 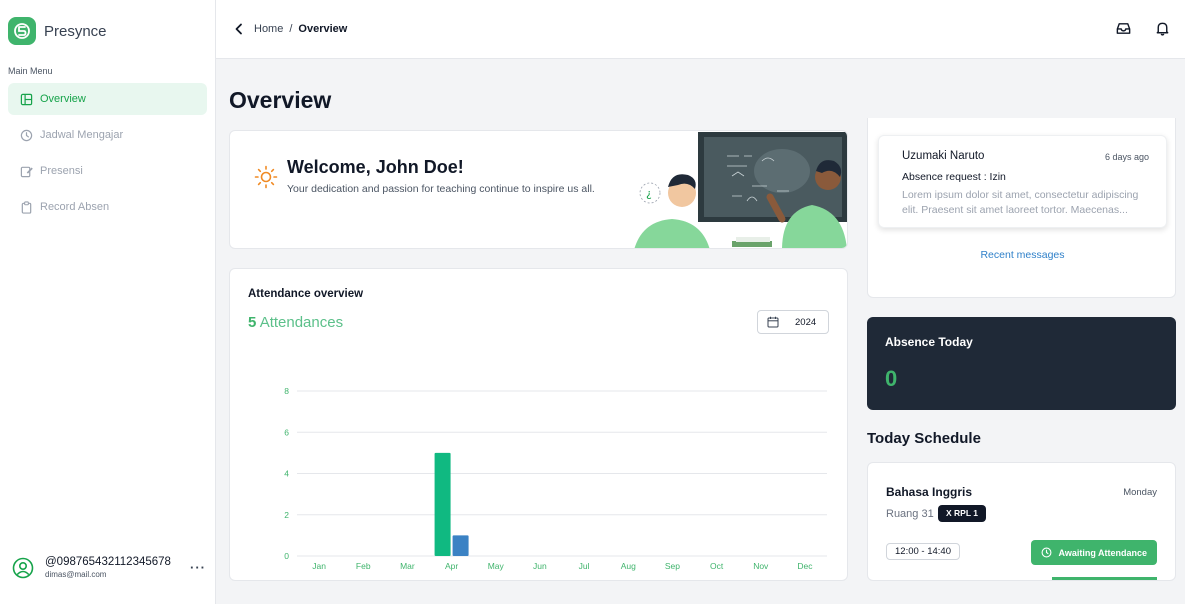 What do you see at coordinates (26, 99) in the screenshot?
I see `layout-icon` at bounding box center [26, 99].